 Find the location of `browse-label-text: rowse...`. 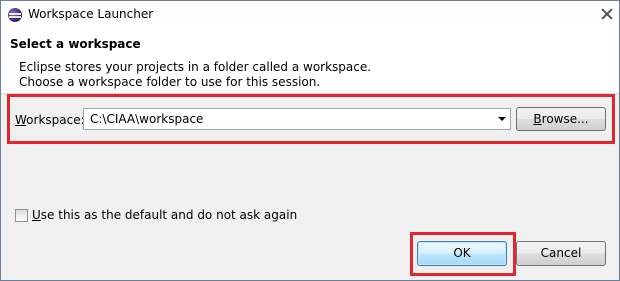

browse-label-text: rowse... is located at coordinates (565, 119).